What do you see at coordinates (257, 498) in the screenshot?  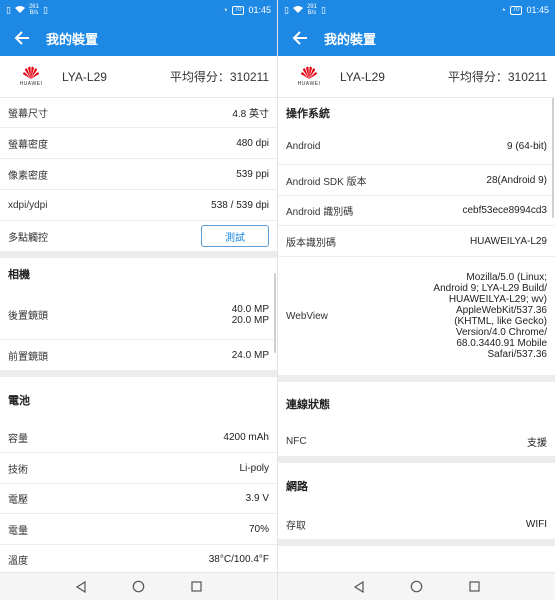 I see `row-value: 3.9 V` at bounding box center [257, 498].